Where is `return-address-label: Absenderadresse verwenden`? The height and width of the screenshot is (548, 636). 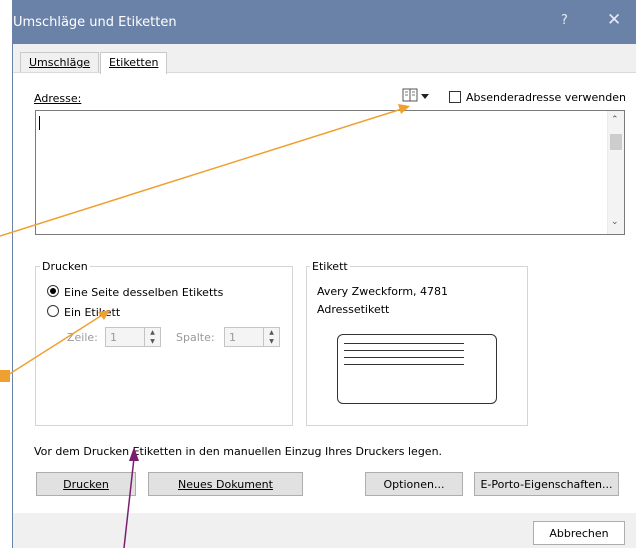 return-address-label: Absenderadresse verwenden is located at coordinates (546, 97).